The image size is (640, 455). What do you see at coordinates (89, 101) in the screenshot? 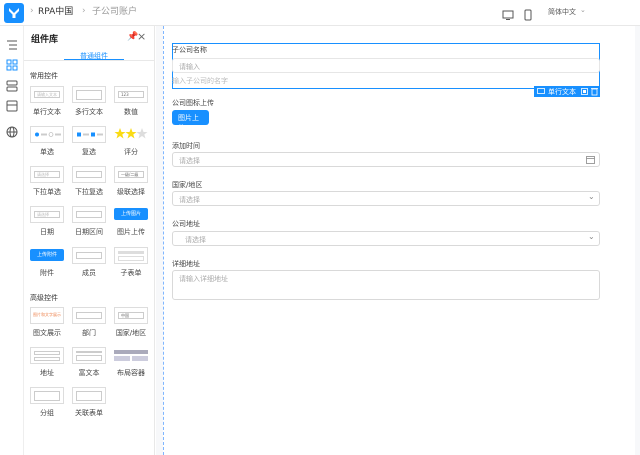
I see `widget-multi-line-text: 多行文本` at bounding box center [89, 101].